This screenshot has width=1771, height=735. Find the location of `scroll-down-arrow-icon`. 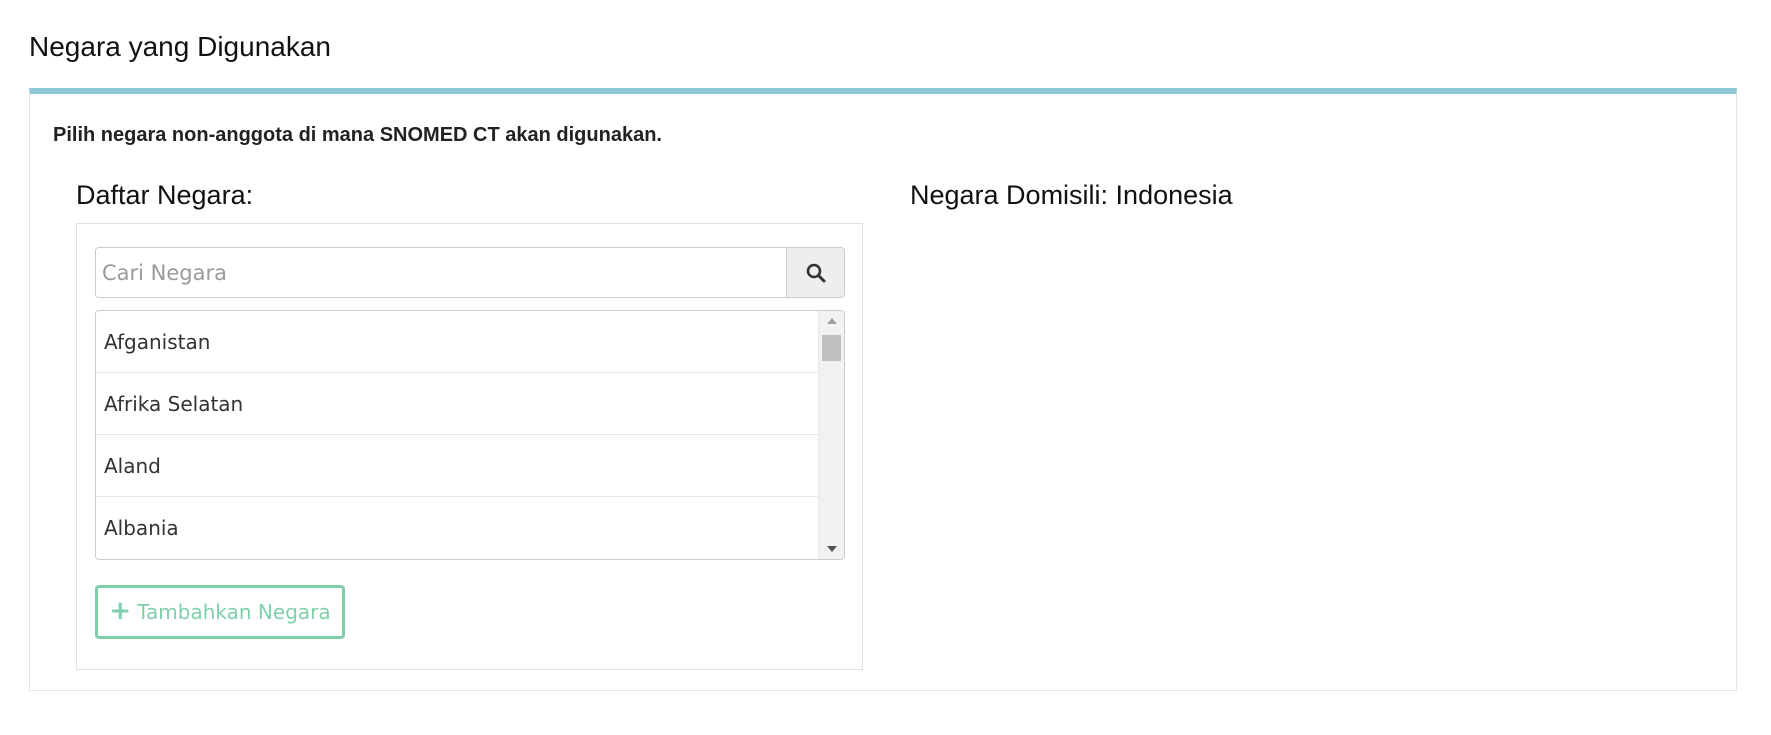

scroll-down-arrow-icon is located at coordinates (831, 549).